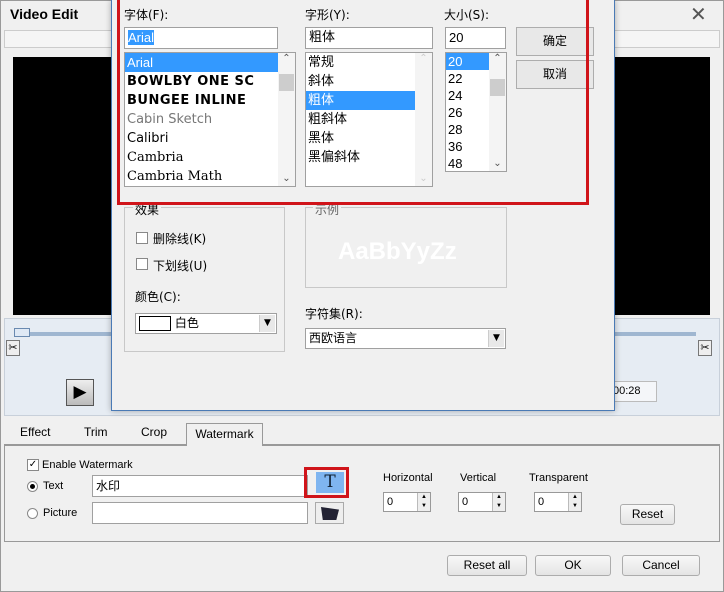 Image resolution: width=724 pixels, height=592 pixels. I want to click on horizontal-label: Horizontal, so click(408, 478).